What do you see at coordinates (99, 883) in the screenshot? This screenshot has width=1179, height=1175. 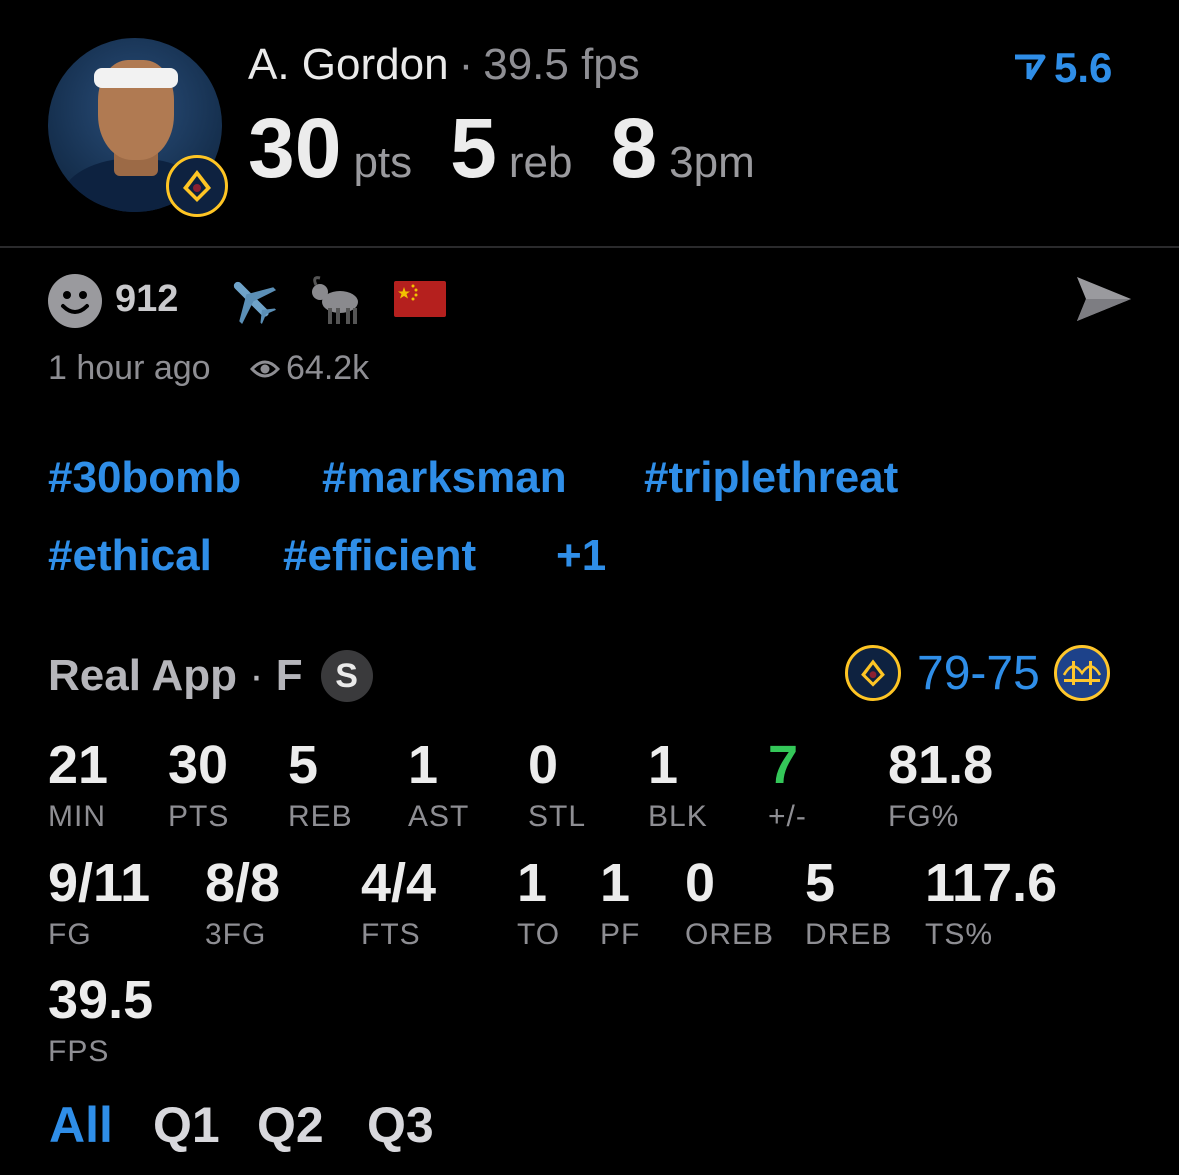 I see `stat-value: 9/11` at bounding box center [99, 883].